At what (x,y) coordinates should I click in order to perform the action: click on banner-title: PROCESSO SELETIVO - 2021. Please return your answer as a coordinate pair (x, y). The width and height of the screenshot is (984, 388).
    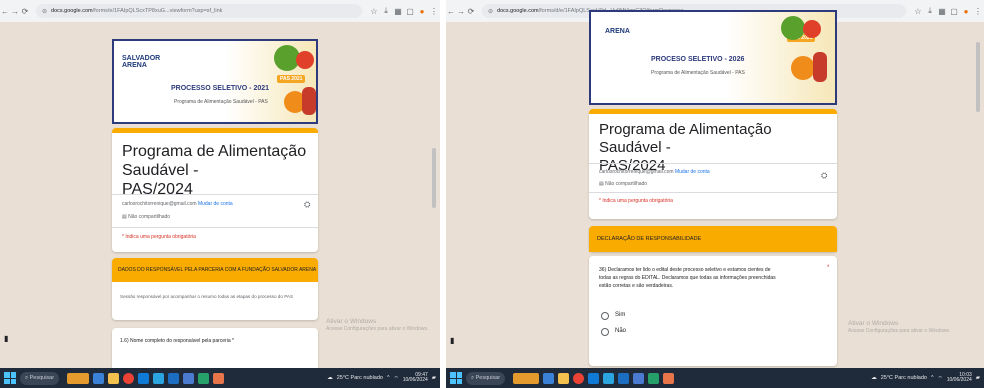
    Looking at the image, I should click on (220, 88).